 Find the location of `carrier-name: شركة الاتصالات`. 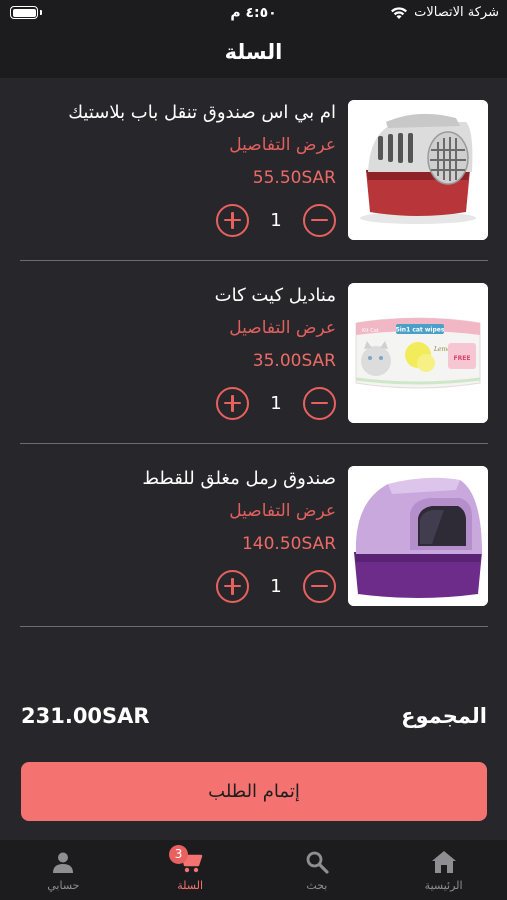

carrier-name: شركة الاتصالات is located at coordinates (456, 12).